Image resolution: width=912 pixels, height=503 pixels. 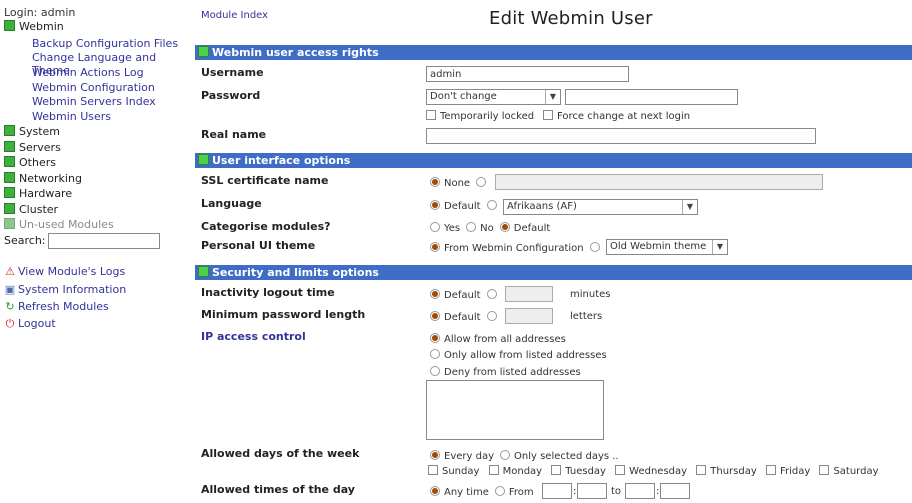 I want to click on category-unused-modules: Un-used Modules, so click(x=59, y=224).